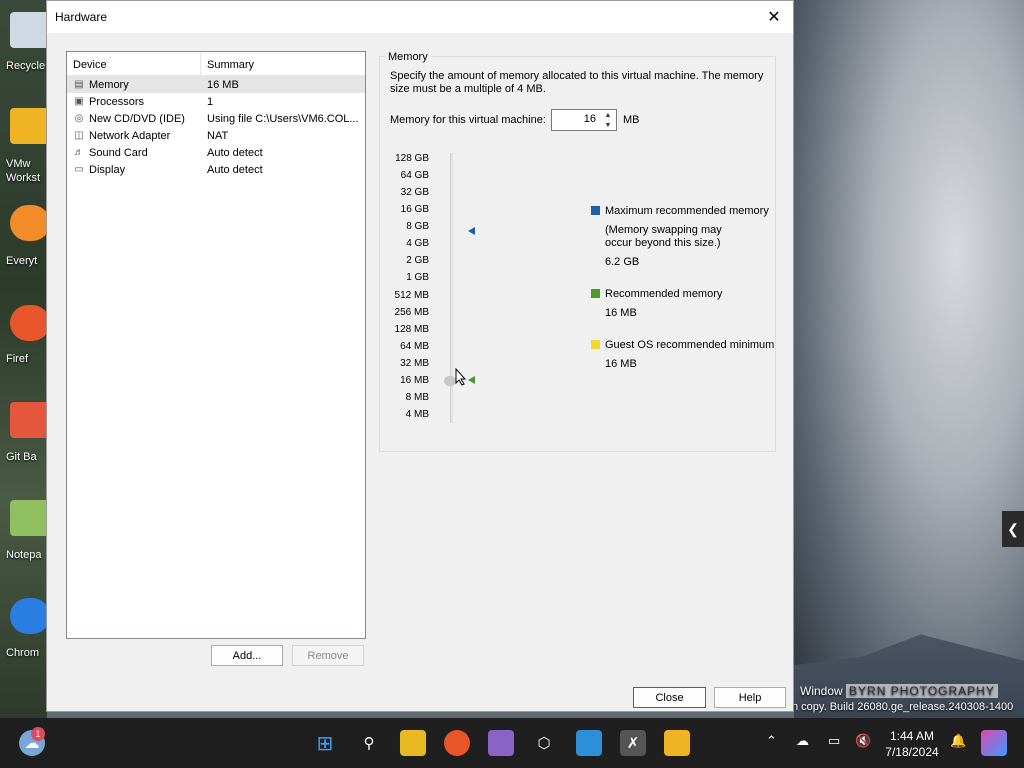 This screenshot has width=1024, height=768. What do you see at coordinates (544, 743) in the screenshot?
I see `virtualbox-icon: ⬡` at bounding box center [544, 743].